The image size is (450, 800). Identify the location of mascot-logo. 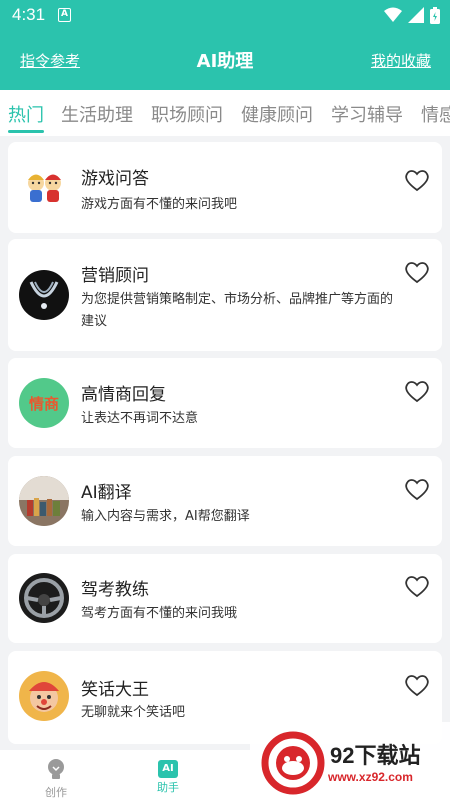
(293, 763).